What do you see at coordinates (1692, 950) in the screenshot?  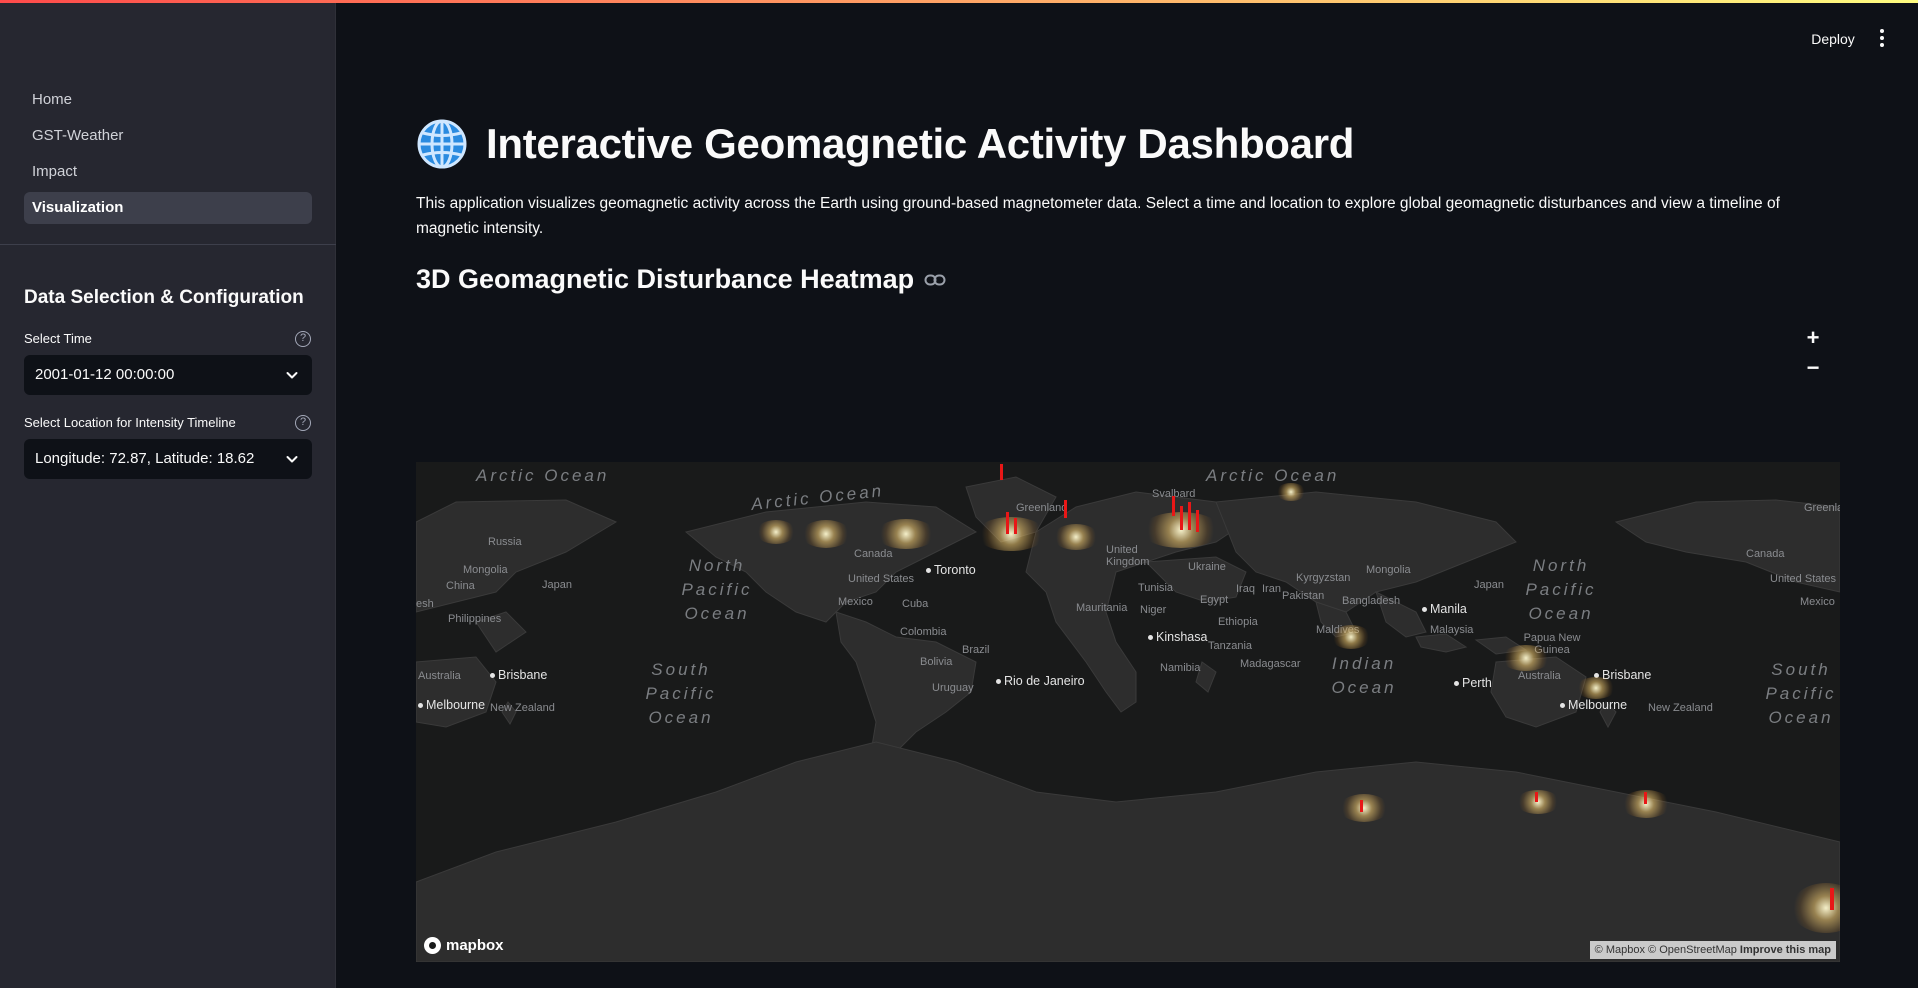 I see `attribution-osm-link: © OpenStreetMap` at bounding box center [1692, 950].